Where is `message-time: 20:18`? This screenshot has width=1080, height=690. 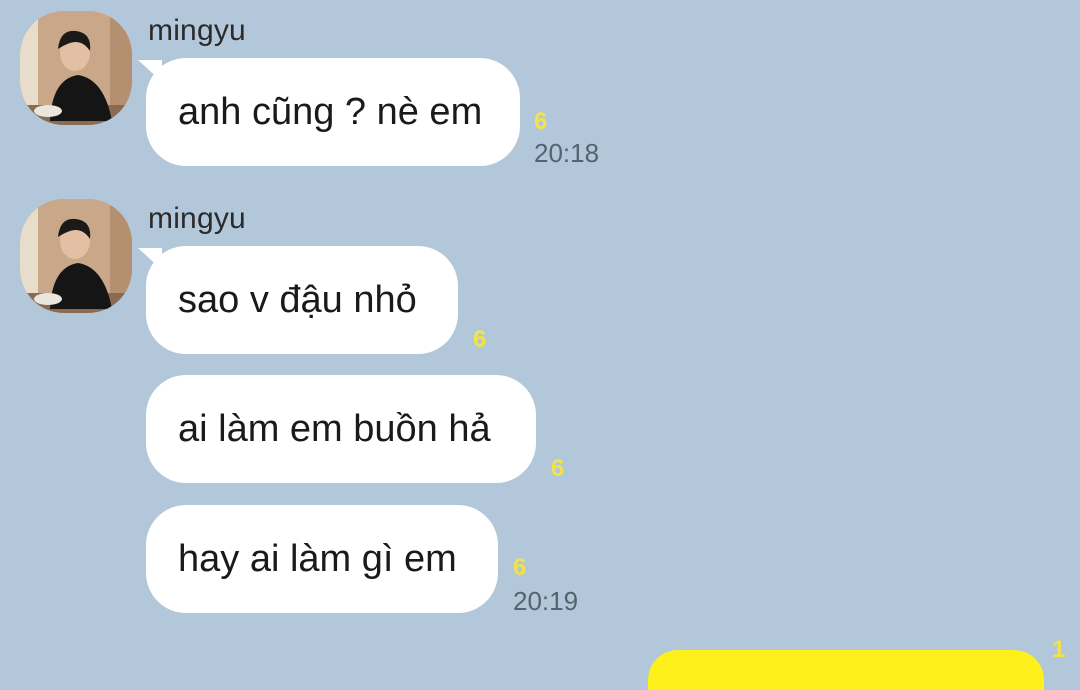
message-time: 20:18 is located at coordinates (567, 153).